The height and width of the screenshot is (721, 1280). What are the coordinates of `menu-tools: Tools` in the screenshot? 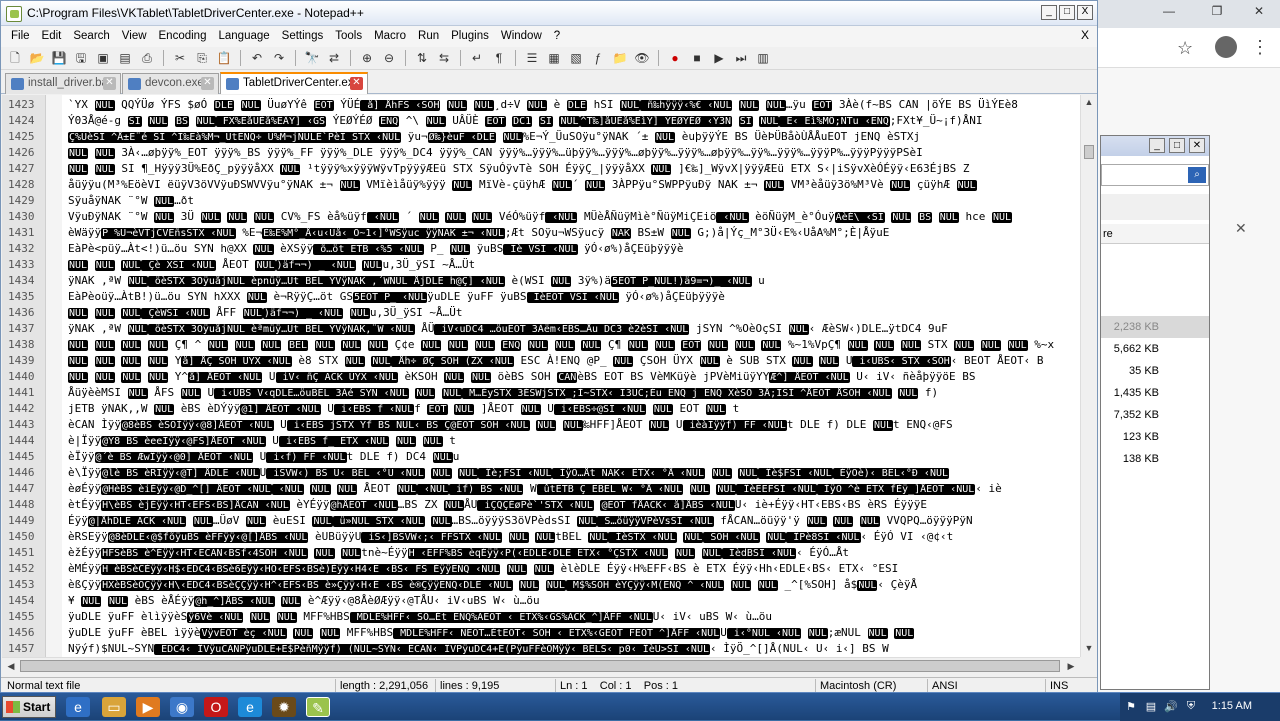 It's located at (348, 36).